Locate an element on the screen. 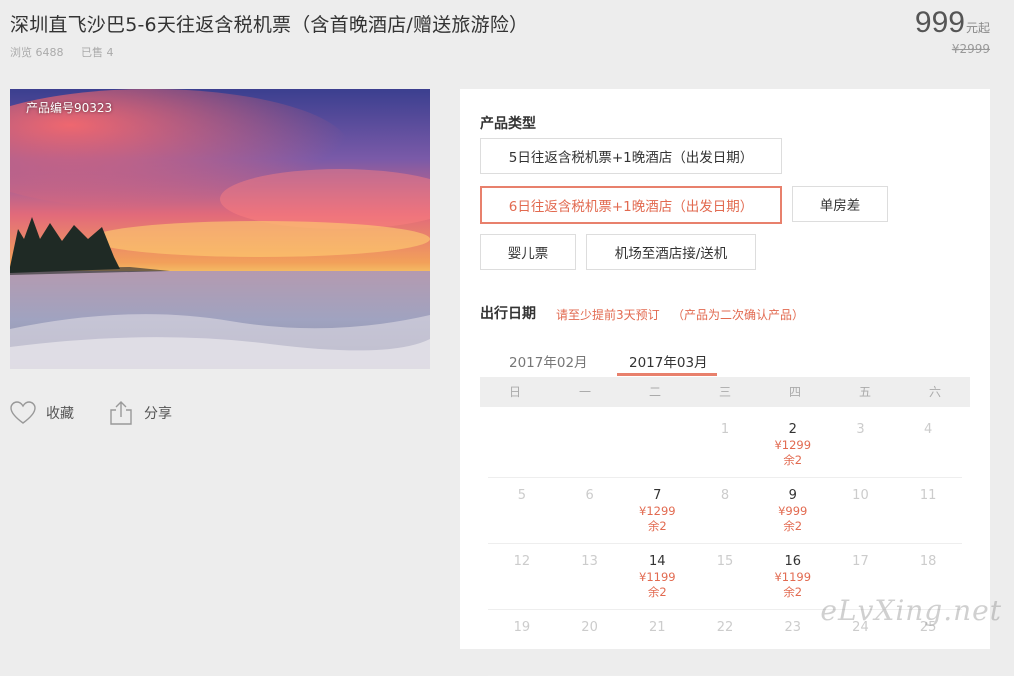 This screenshot has width=1014, height=676. share-button: 分享 is located at coordinates (140, 413).